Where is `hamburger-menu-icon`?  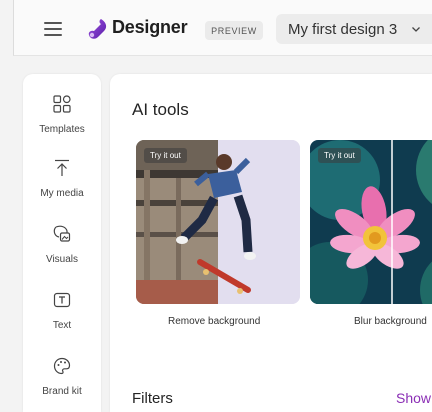 hamburger-menu-icon is located at coordinates (54, 28).